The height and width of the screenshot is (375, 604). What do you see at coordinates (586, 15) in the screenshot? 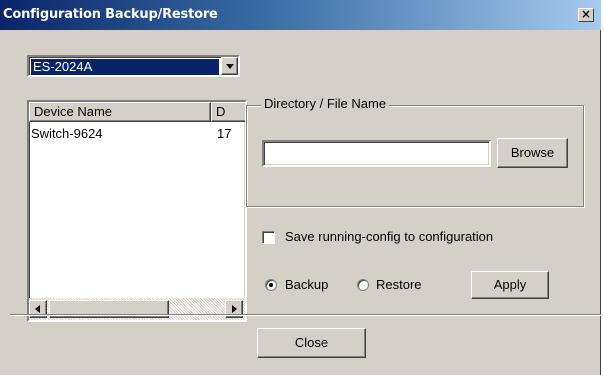
I see `close-icon: ×` at bounding box center [586, 15].